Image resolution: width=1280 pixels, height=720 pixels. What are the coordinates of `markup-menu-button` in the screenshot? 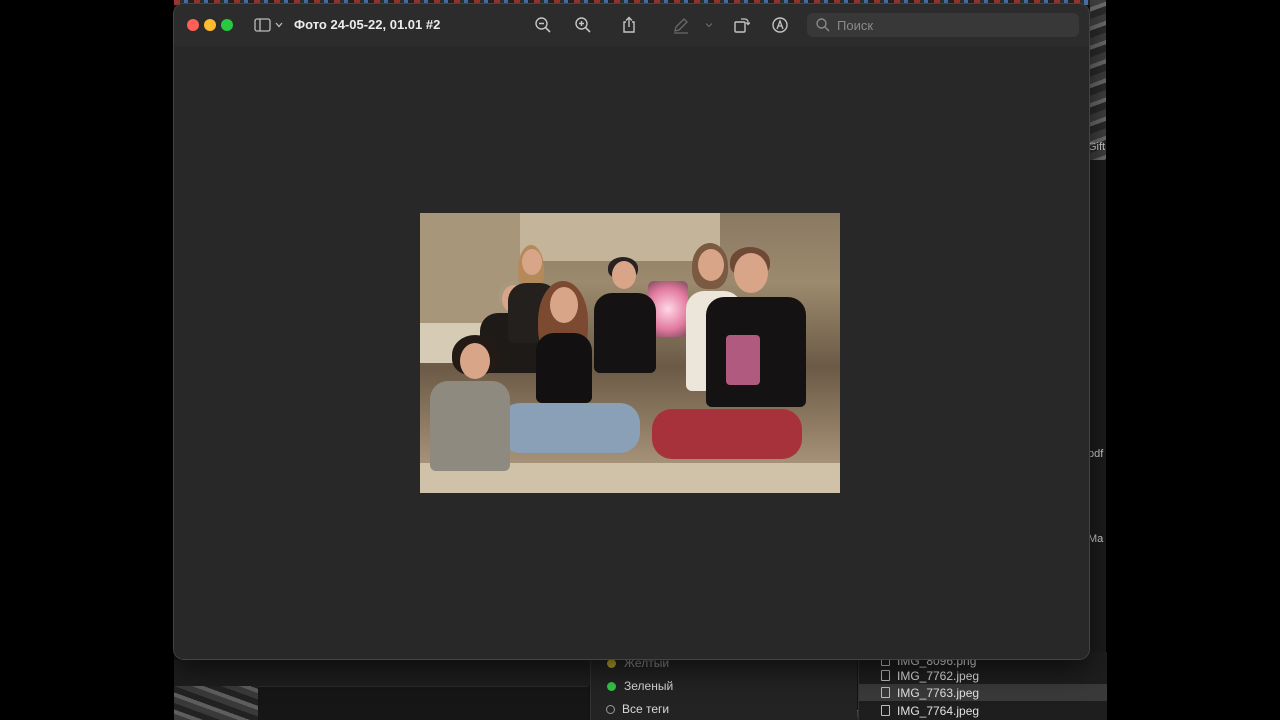 It's located at (709, 25).